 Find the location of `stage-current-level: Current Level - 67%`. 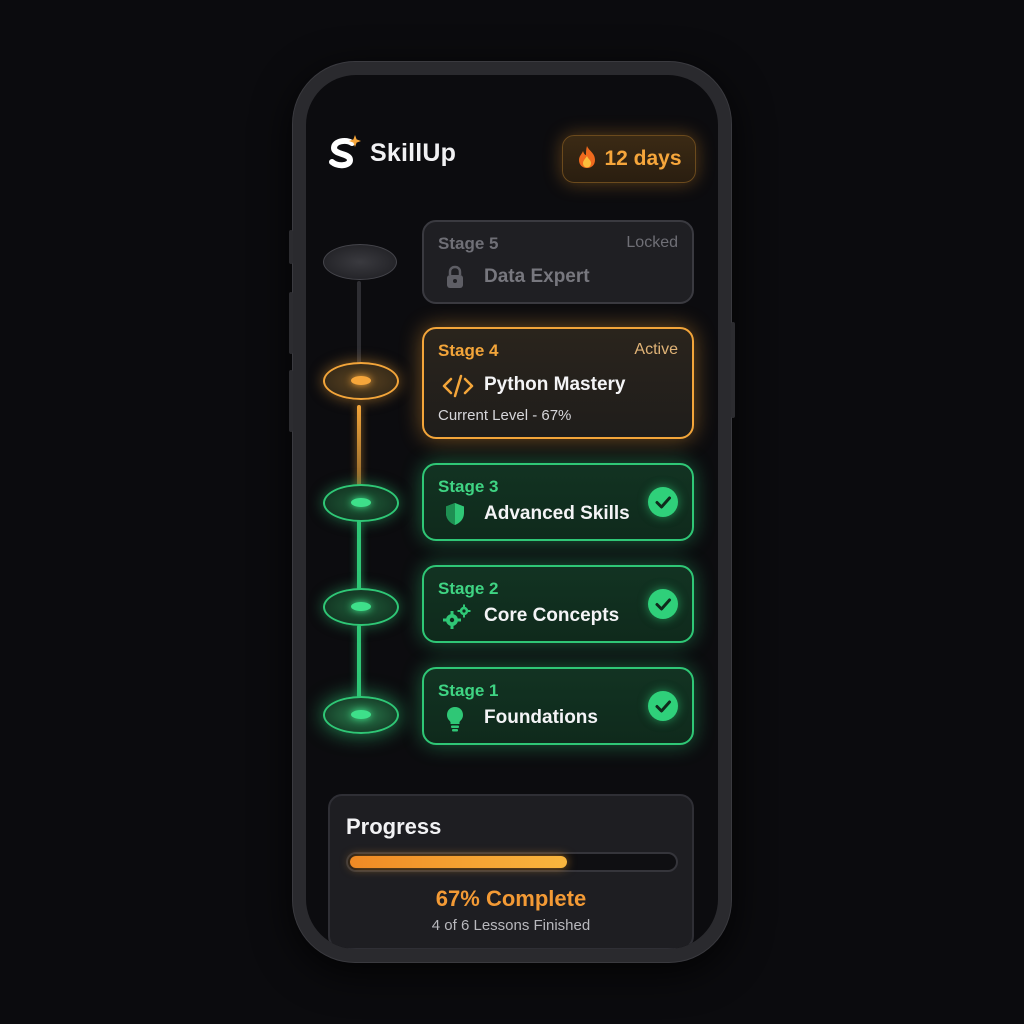

stage-current-level: Current Level - 67% is located at coordinates (505, 415).